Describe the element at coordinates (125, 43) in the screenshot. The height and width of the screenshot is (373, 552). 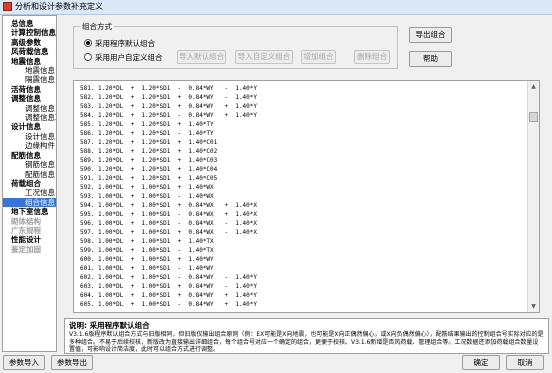
I see `radio-default-label: 采用程序默认组合` at that location.